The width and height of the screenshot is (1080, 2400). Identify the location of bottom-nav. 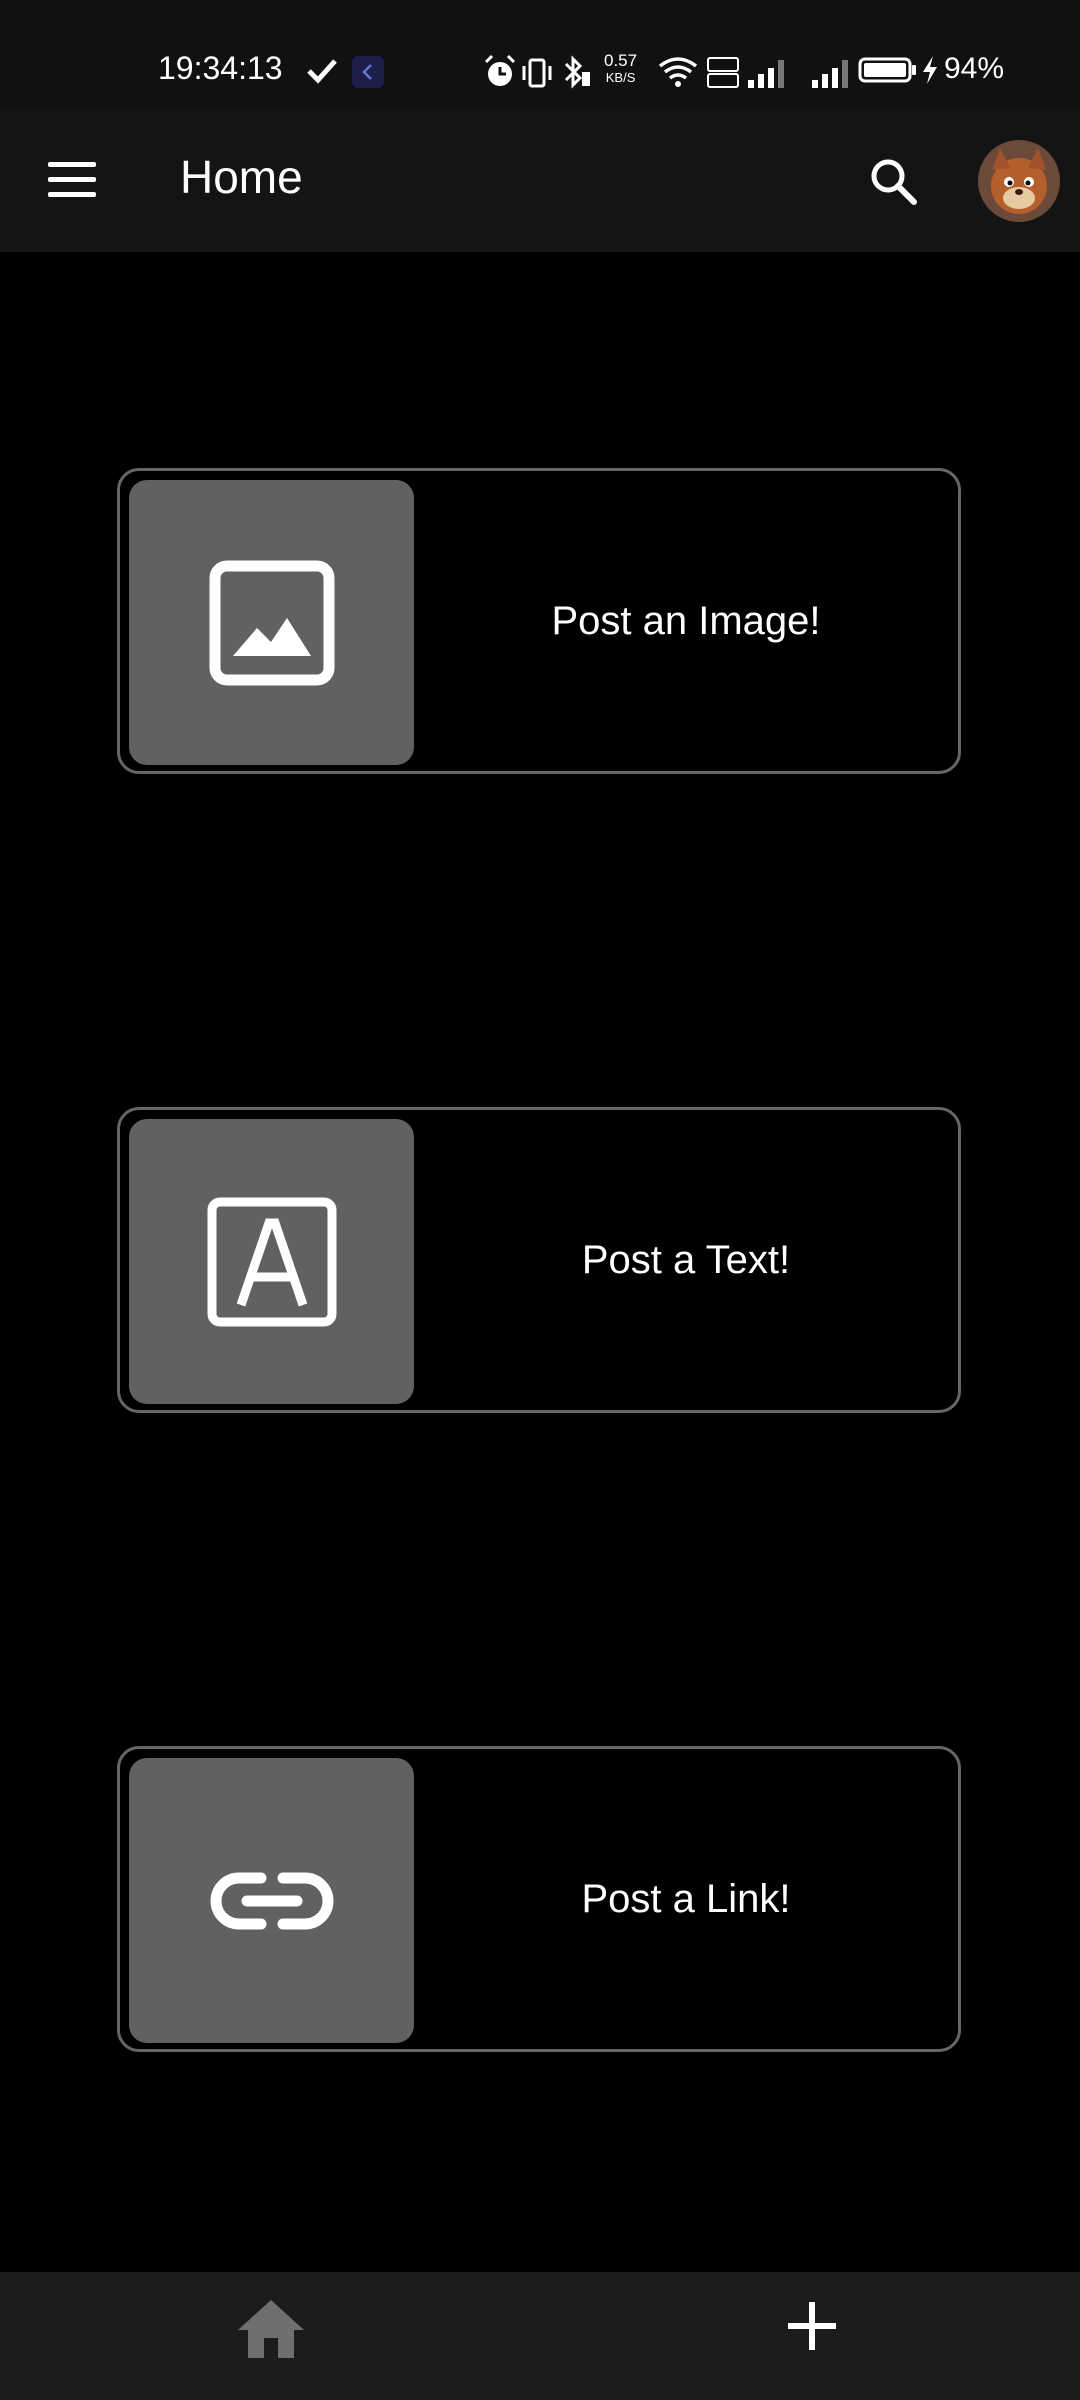
(540, 2336).